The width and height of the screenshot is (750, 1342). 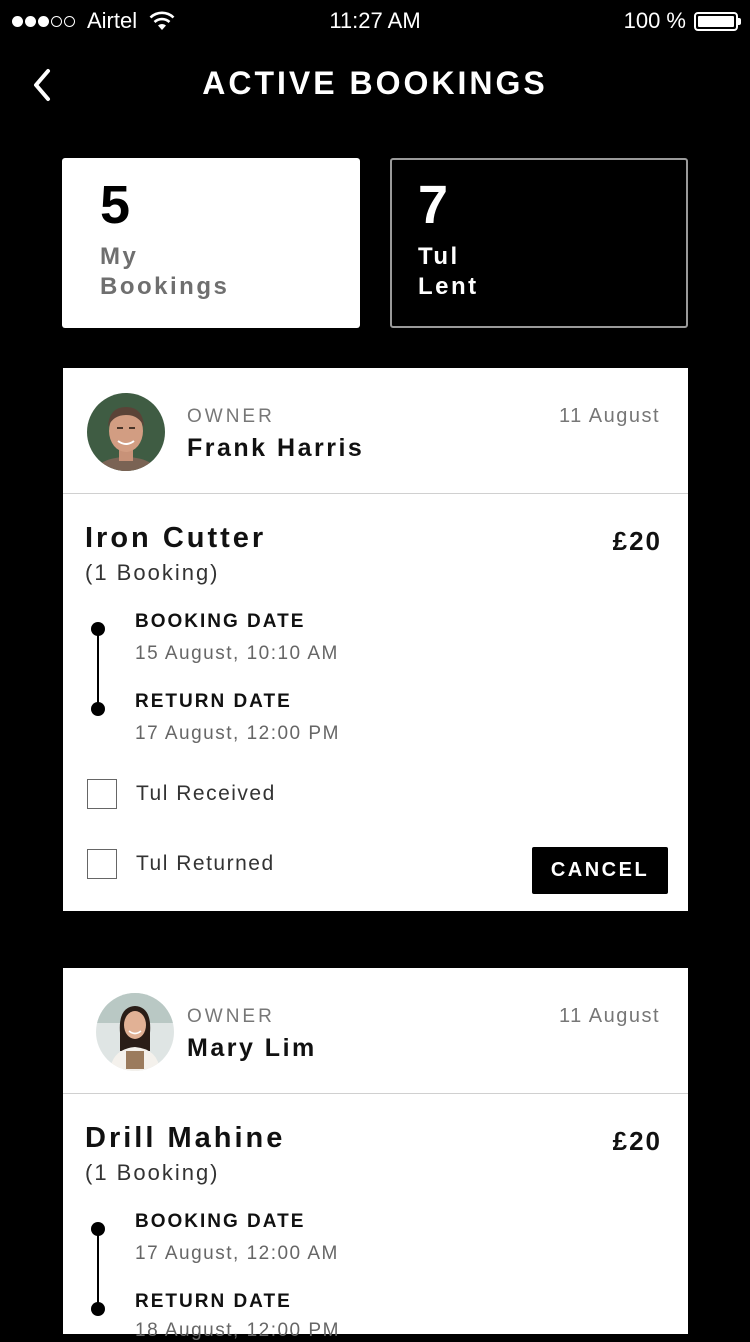 What do you see at coordinates (206, 793) in the screenshot?
I see `checkbox-label: Tul Received` at bounding box center [206, 793].